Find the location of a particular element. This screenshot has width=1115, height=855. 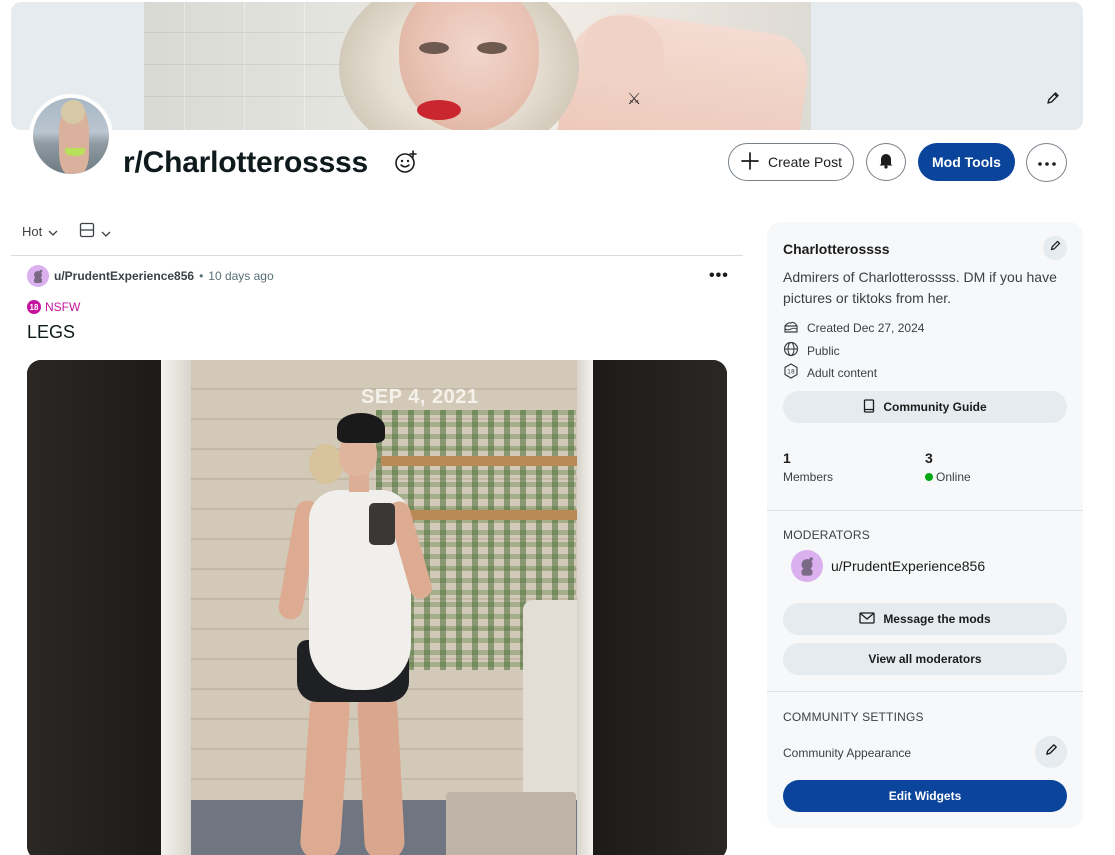

more-options-button is located at coordinates (1046, 162).